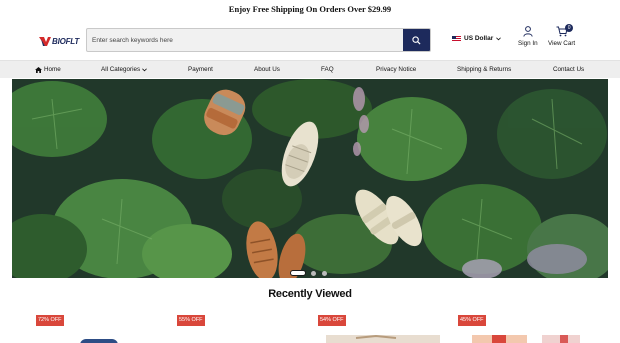 The image size is (620, 343). I want to click on nav-item-all-categories: All Categories, so click(125, 70).